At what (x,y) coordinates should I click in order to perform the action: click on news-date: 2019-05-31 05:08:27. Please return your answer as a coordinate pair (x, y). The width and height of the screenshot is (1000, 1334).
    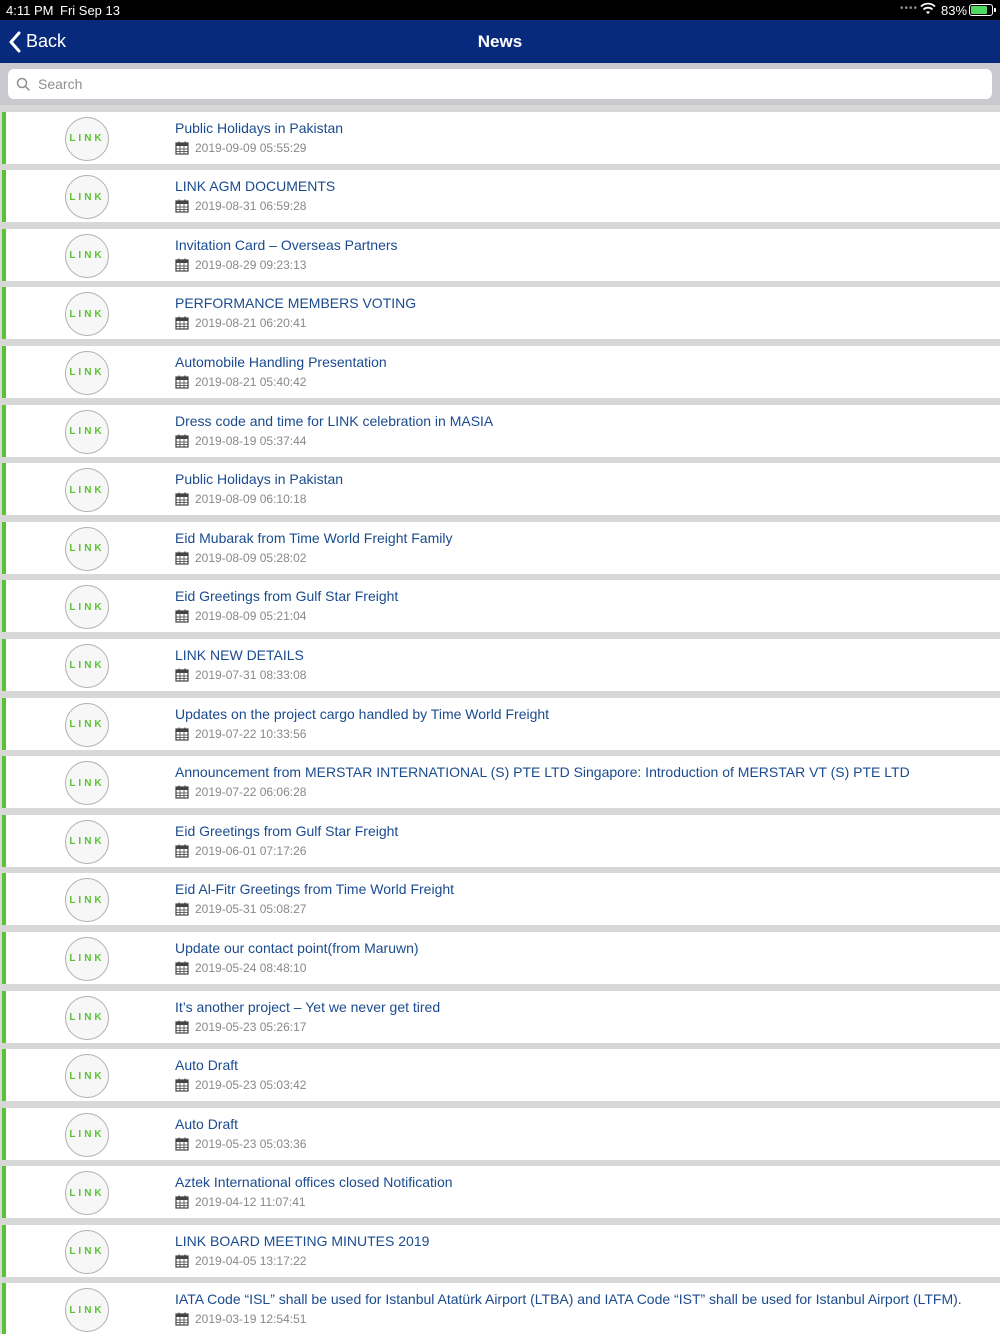
    Looking at the image, I should click on (240, 909).